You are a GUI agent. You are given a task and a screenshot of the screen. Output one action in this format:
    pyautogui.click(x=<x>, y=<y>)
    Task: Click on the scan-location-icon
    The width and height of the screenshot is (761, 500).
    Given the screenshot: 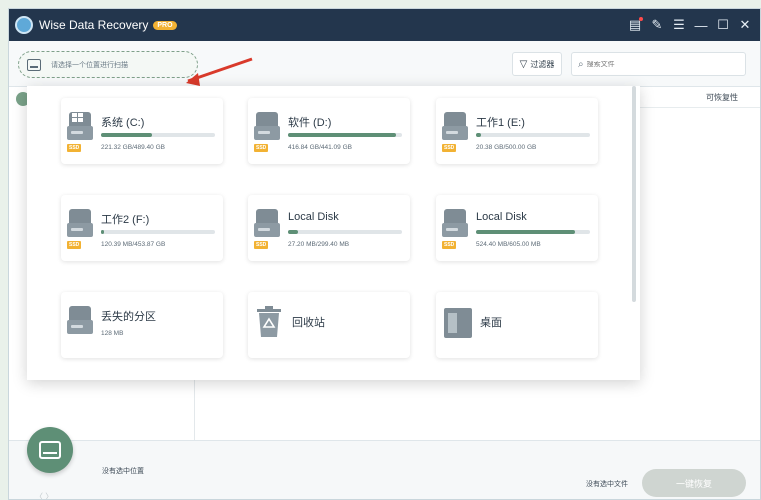 What is the action you would take?
    pyautogui.click(x=34, y=64)
    